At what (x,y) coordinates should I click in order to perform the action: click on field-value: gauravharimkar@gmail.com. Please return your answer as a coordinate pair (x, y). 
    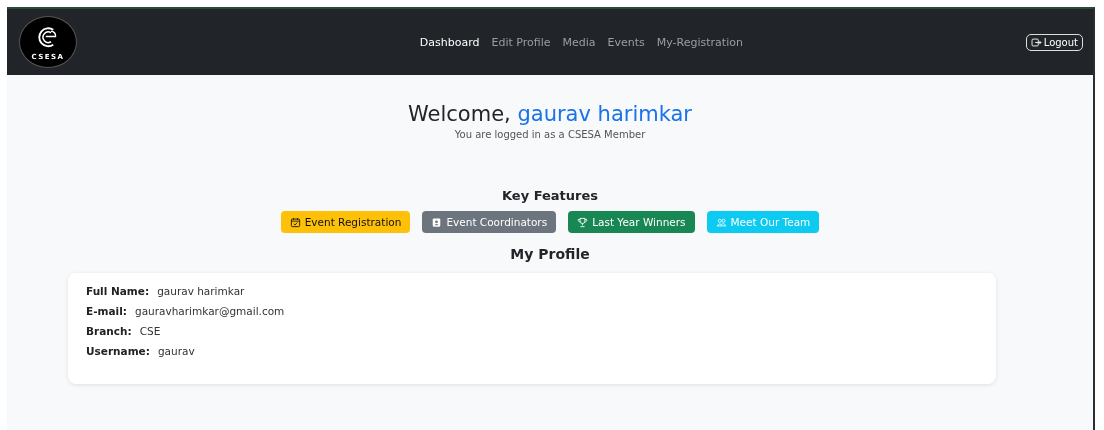
    Looking at the image, I should click on (209, 311).